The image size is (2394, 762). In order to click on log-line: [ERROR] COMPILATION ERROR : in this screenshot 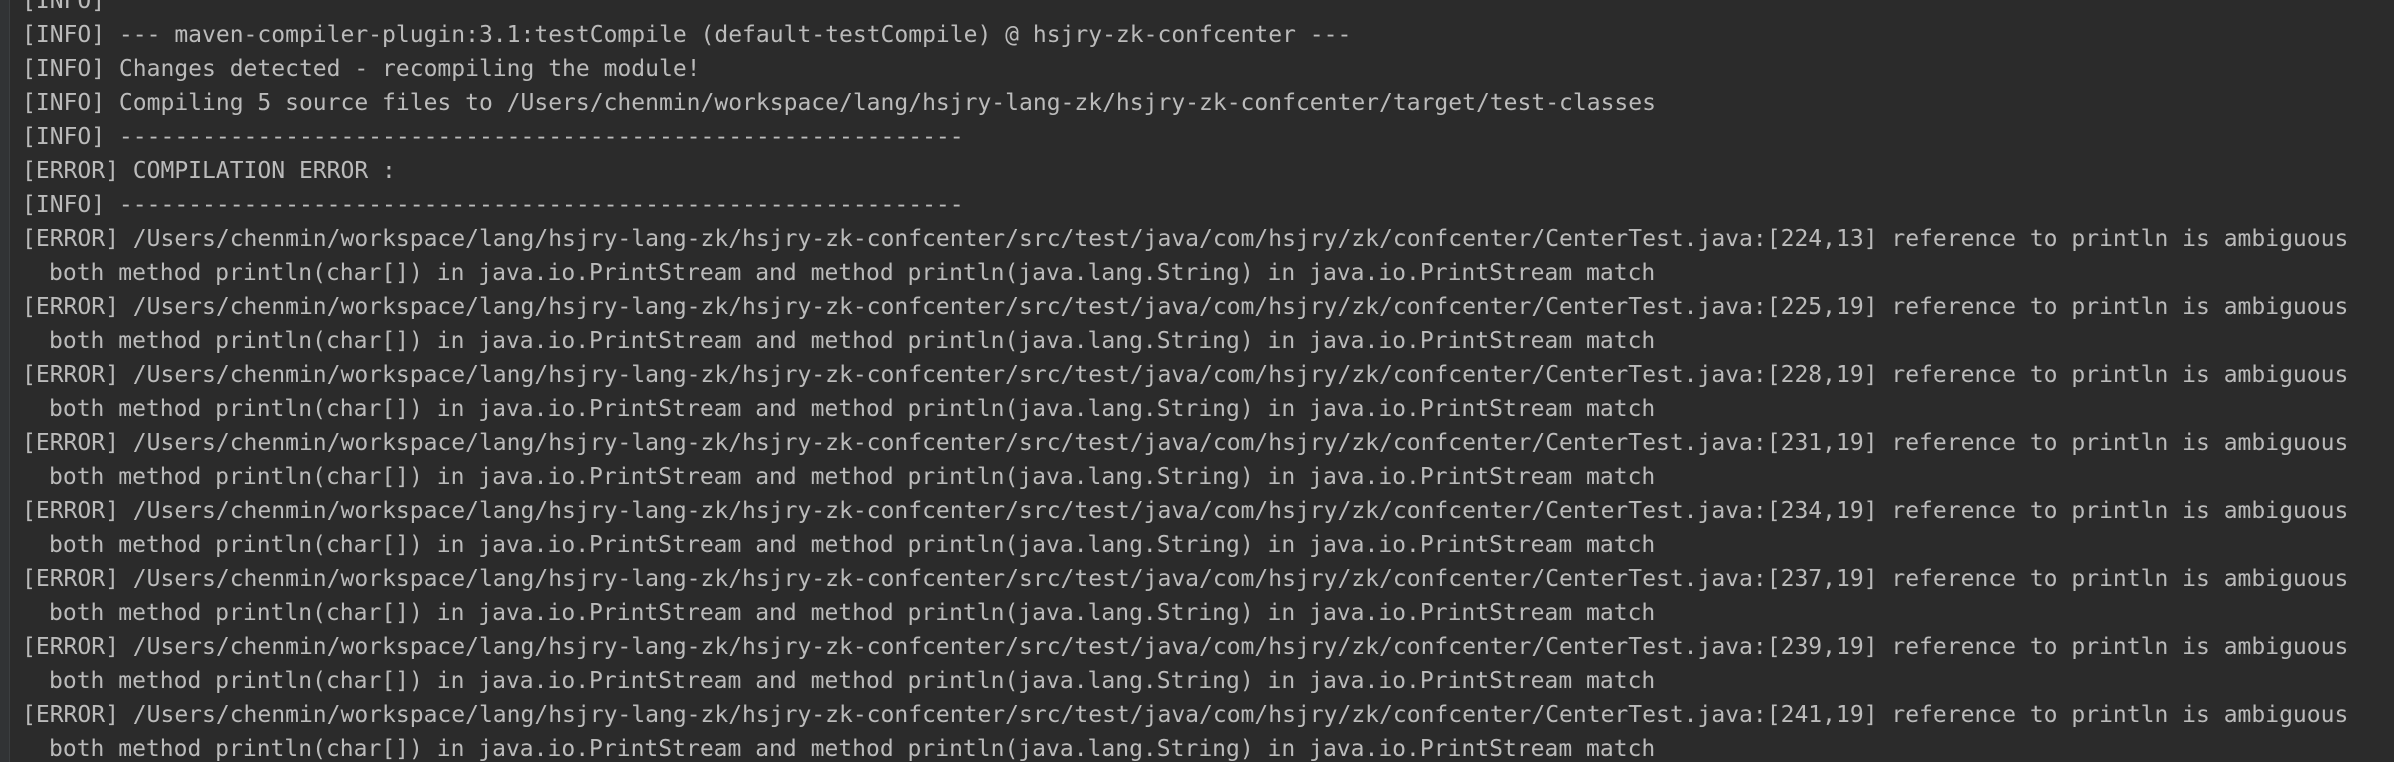, I will do `click(209, 171)`.